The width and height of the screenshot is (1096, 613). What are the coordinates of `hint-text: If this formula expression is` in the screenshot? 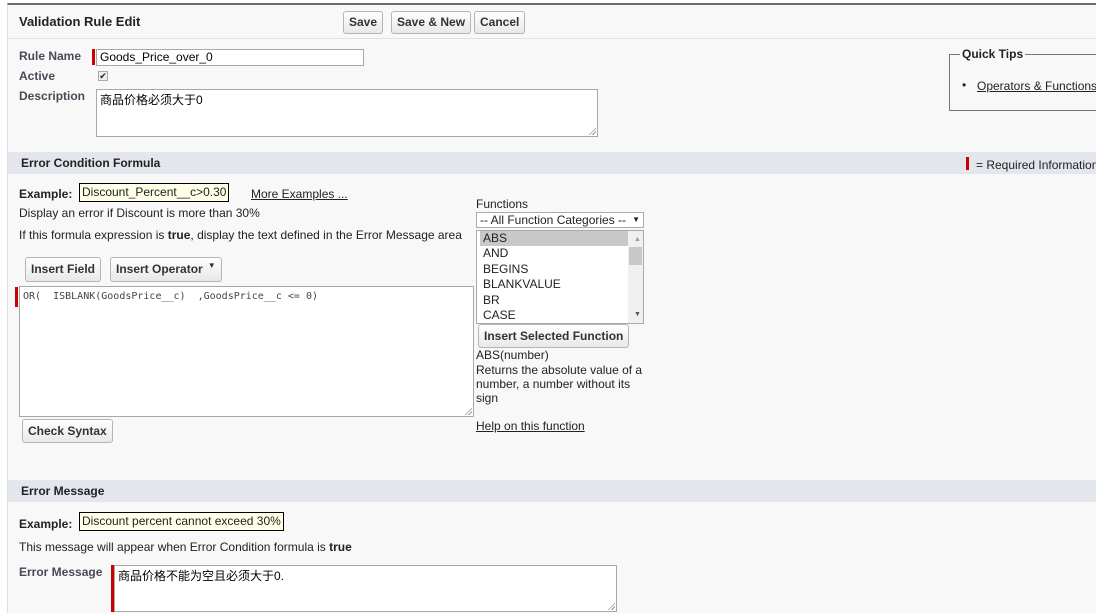 It's located at (93, 235).